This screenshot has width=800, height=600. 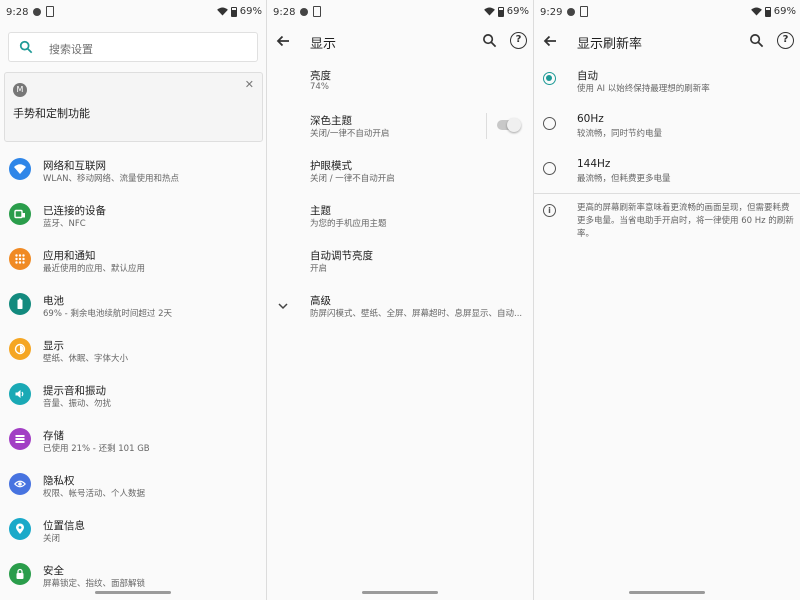 What do you see at coordinates (133, 47) in the screenshot?
I see `search-input: 搜索设置` at bounding box center [133, 47].